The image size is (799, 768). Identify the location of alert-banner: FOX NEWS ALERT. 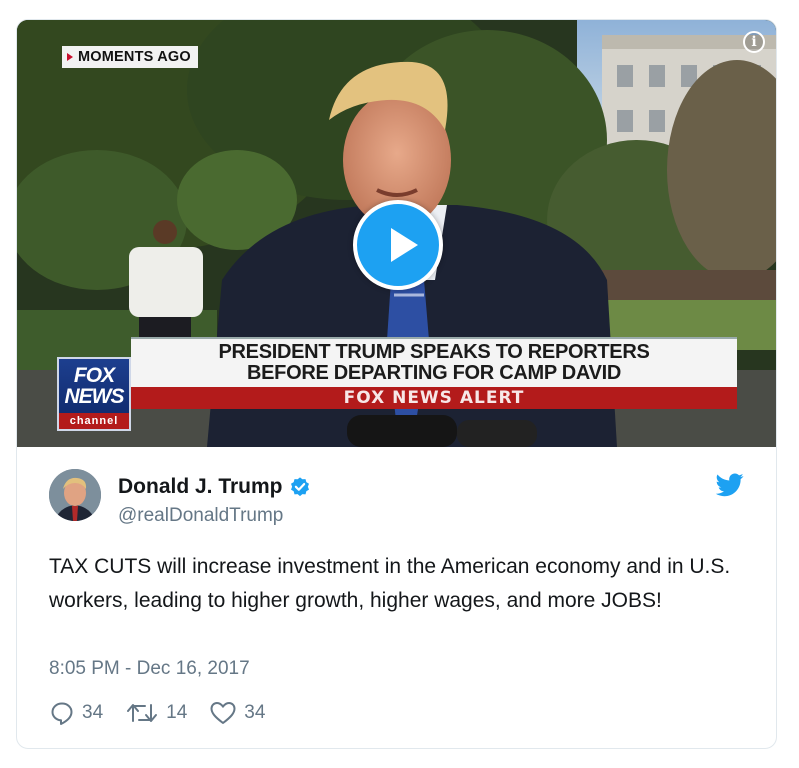
(434, 398).